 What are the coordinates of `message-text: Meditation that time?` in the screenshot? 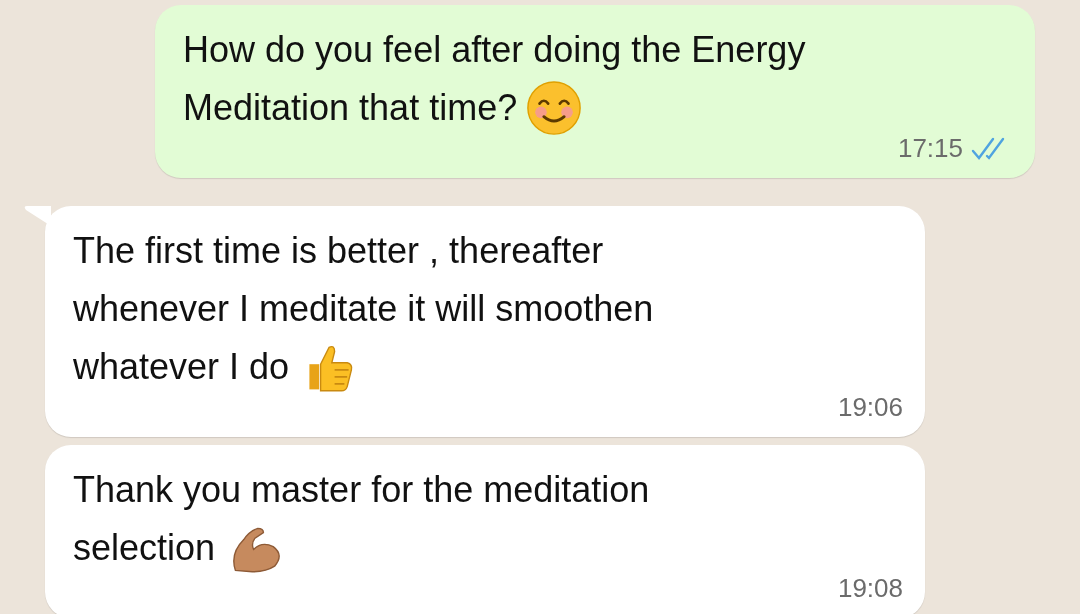 It's located at (350, 108).